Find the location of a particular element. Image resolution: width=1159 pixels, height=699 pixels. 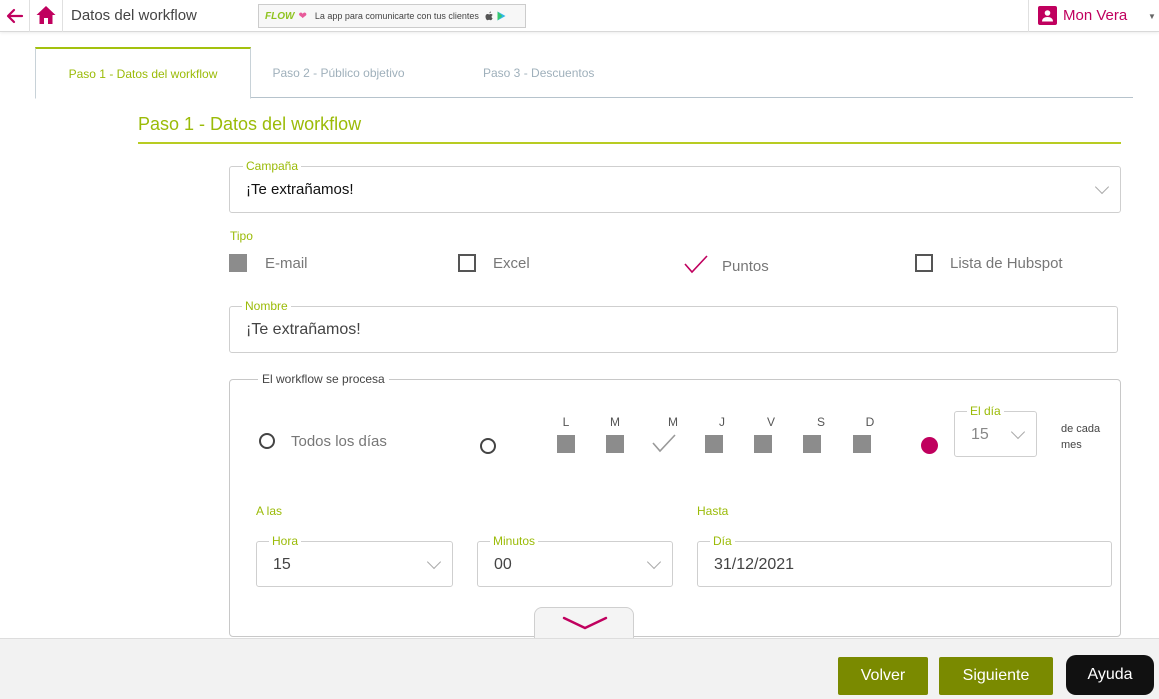

heart-icon: ❤ is located at coordinates (302, 16).